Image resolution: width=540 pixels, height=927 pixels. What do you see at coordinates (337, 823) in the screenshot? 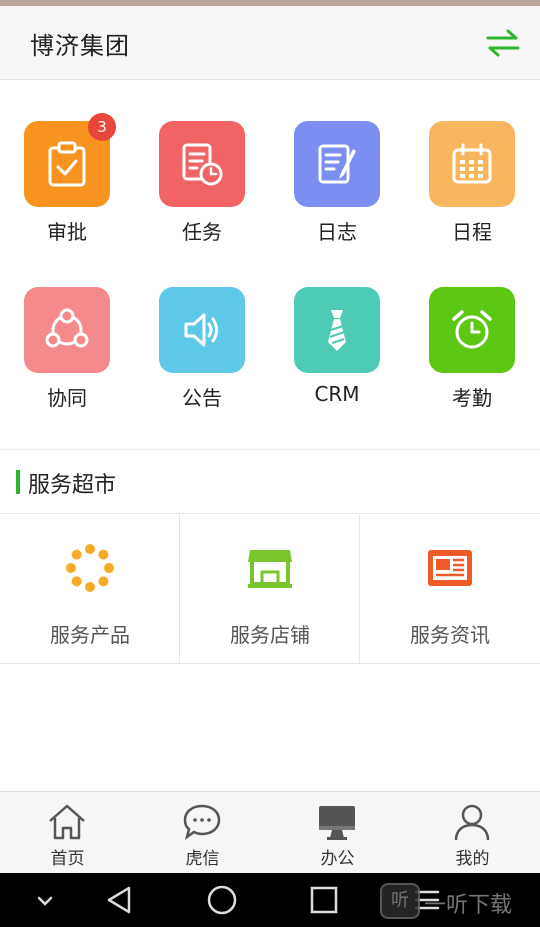
I see `desktop-icon` at bounding box center [337, 823].